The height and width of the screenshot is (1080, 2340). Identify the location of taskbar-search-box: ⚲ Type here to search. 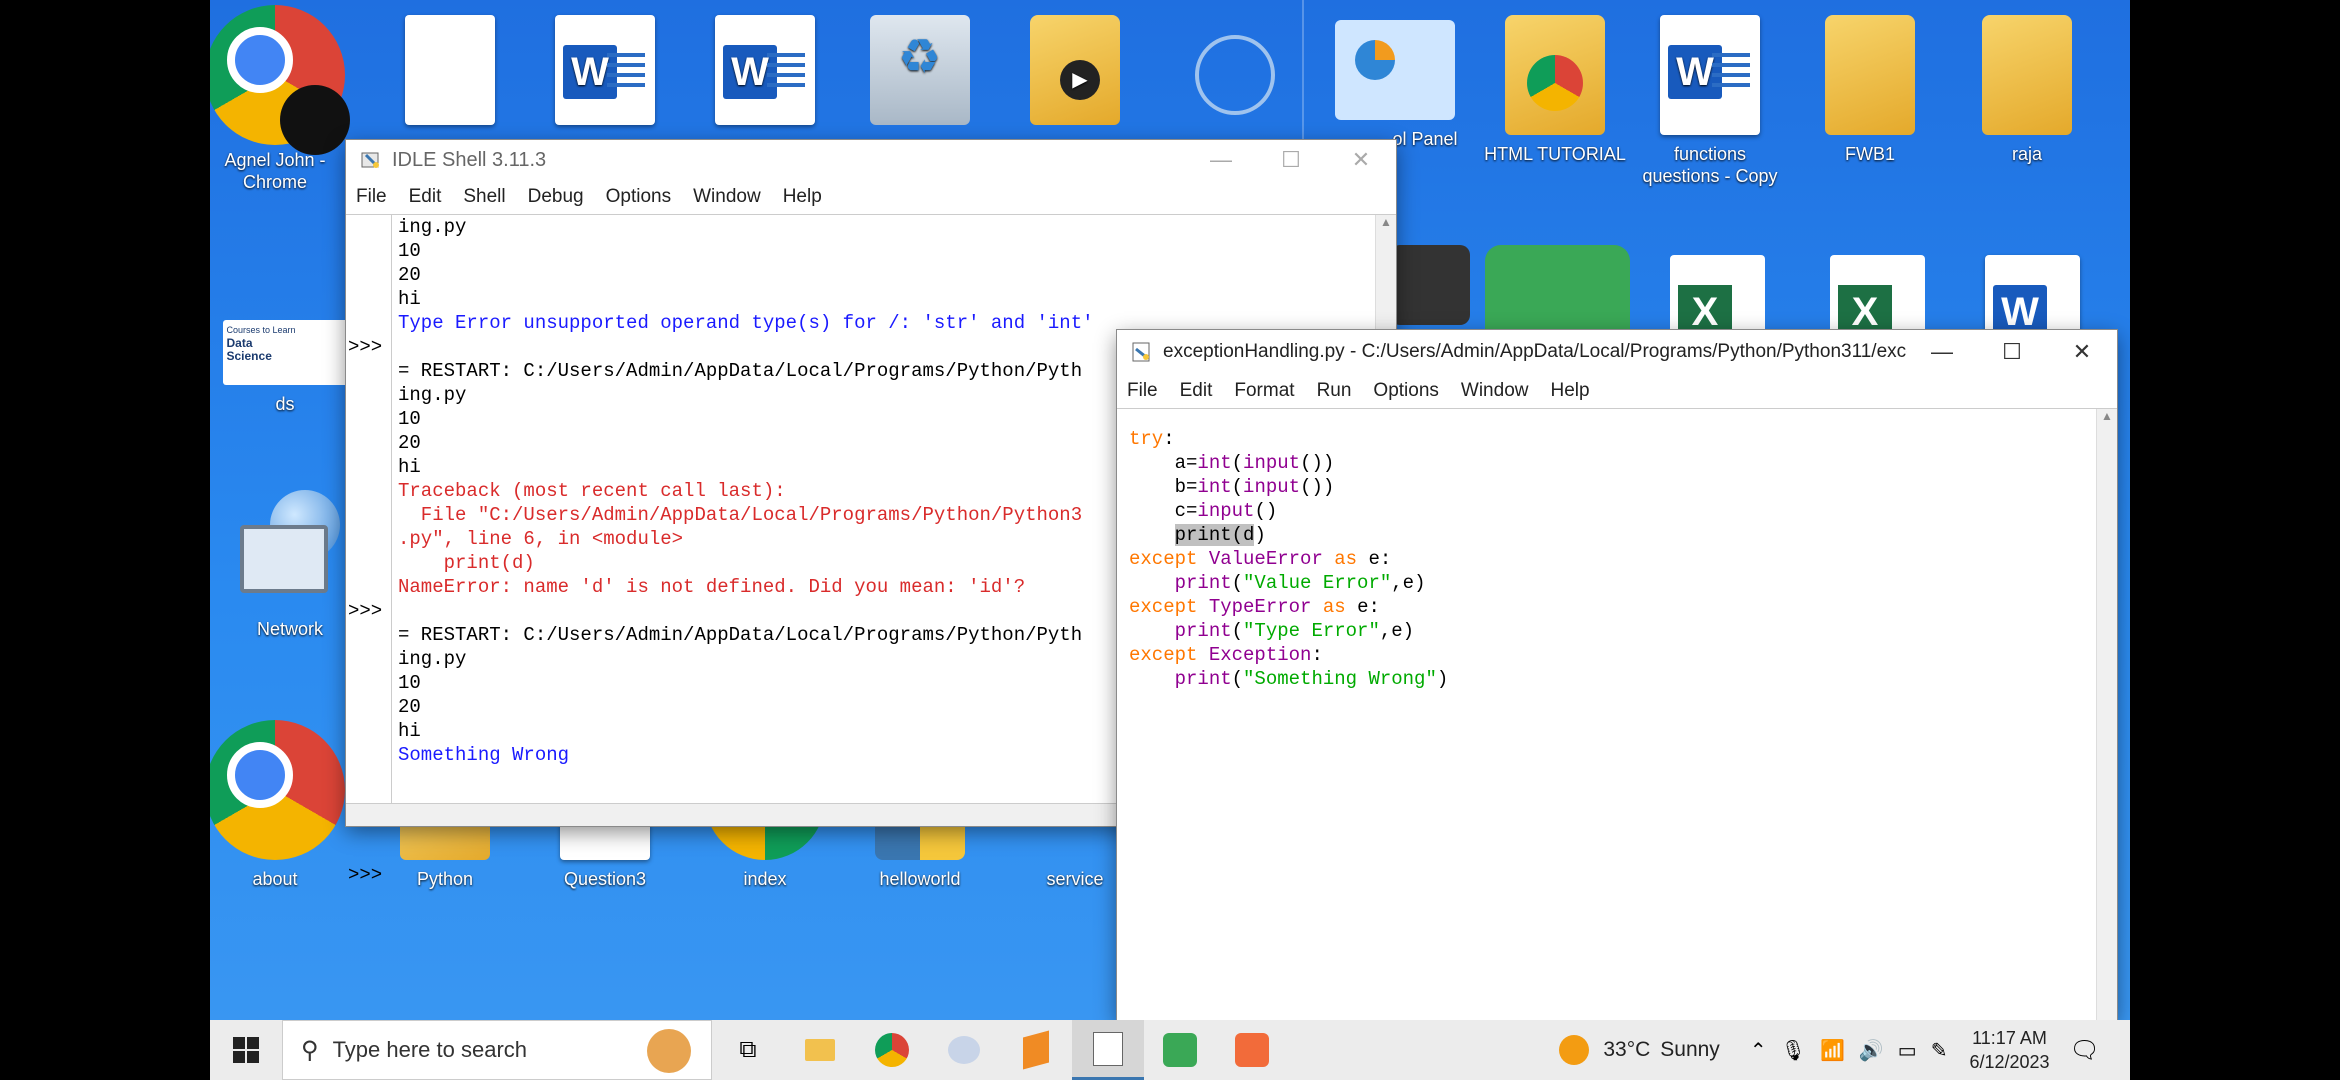
(497, 1050).